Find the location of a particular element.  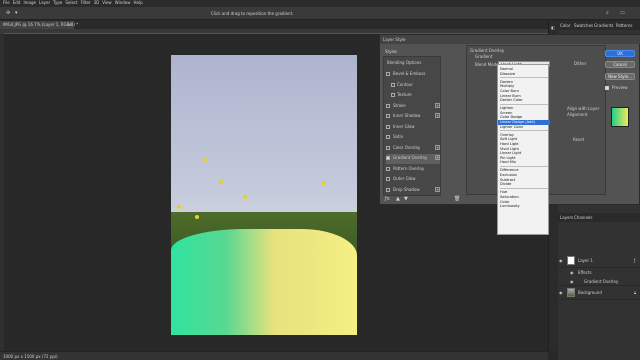

tab-swatches: Swatches is located at coordinates (583, 25).